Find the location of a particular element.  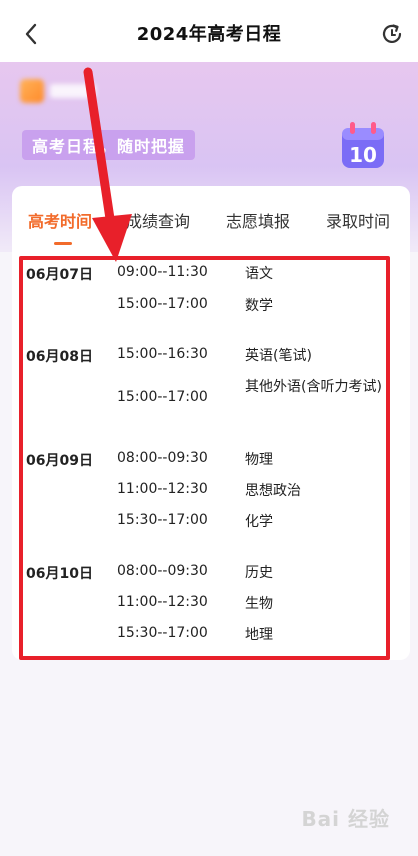

tab-exam-time: 高考时间 is located at coordinates (60, 220).